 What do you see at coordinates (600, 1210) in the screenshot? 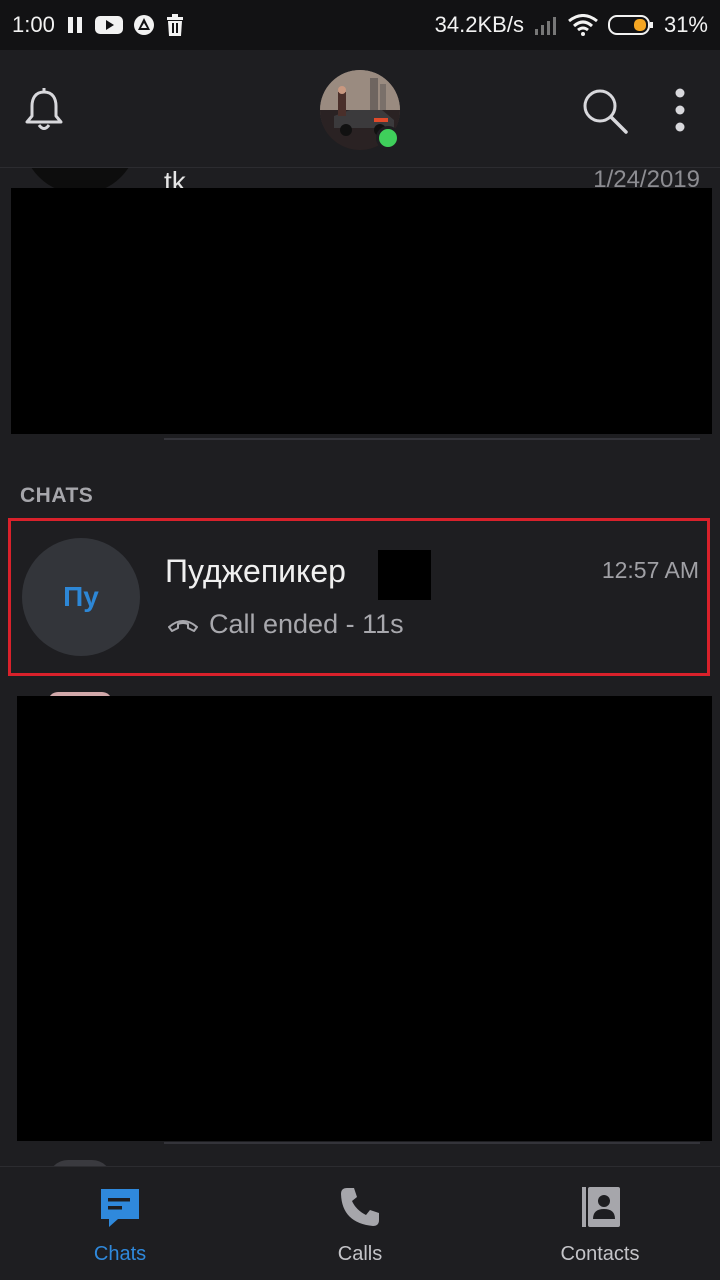
I see `contacts-icon` at bounding box center [600, 1210].